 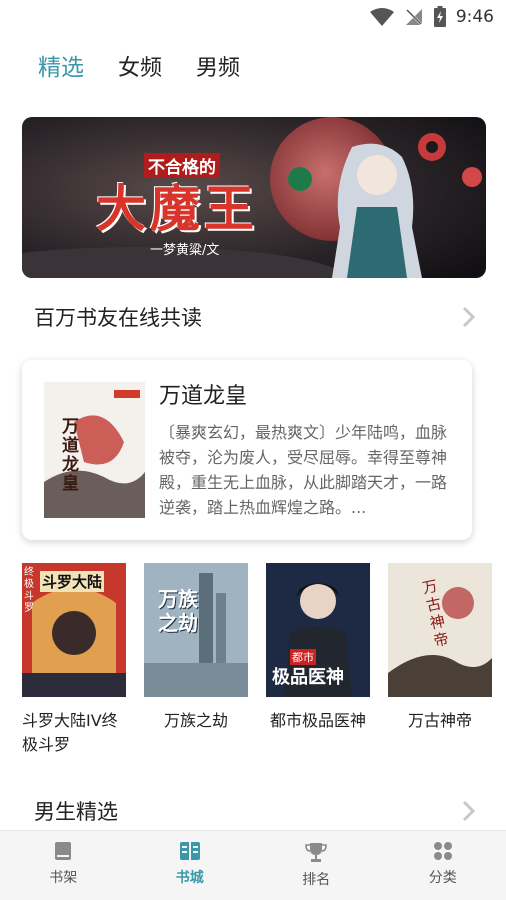 What do you see at coordinates (63, 878) in the screenshot?
I see `nav-label: 书架` at bounding box center [63, 878].